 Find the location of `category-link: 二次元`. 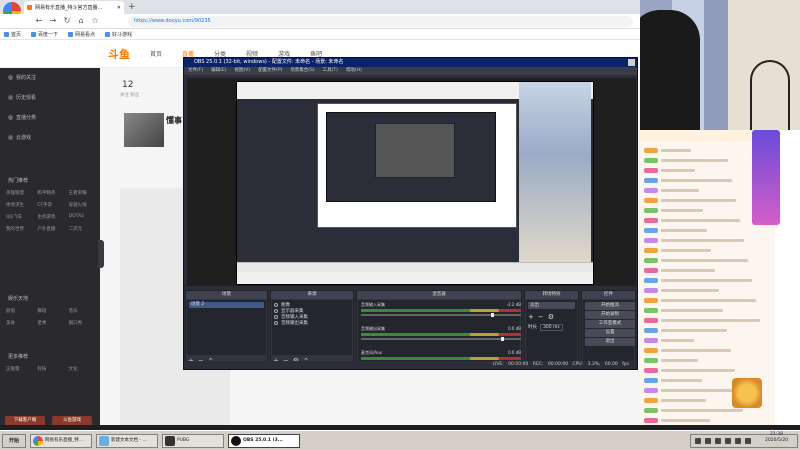

category-link: 二次元 is located at coordinates (82, 229).